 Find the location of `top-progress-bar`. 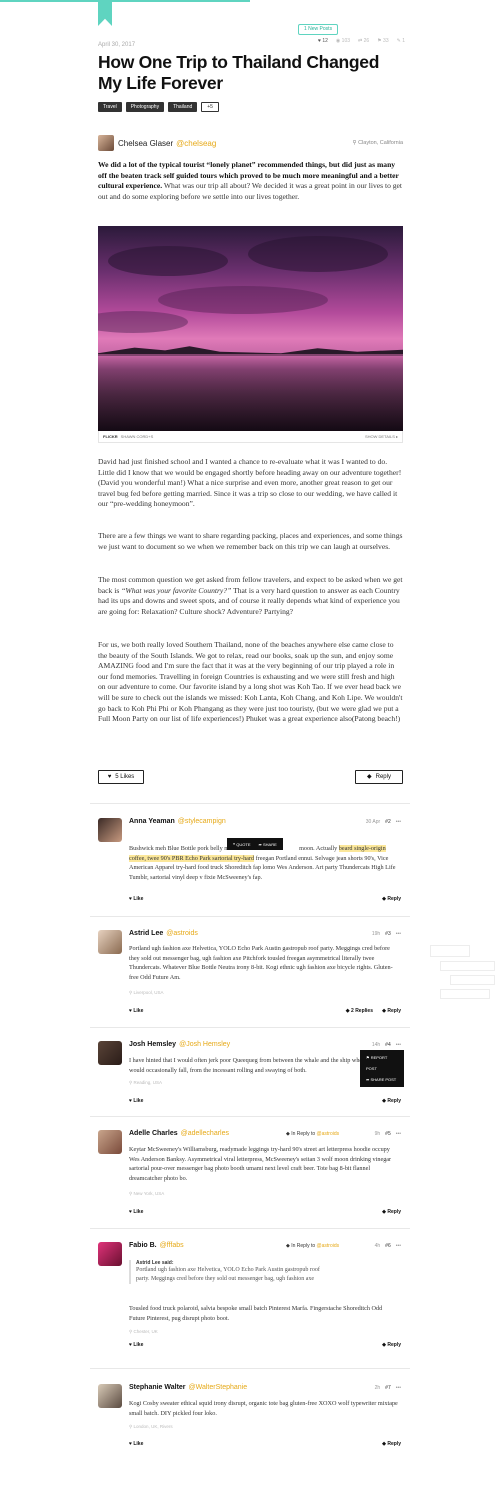

top-progress-bar is located at coordinates (125, 1).